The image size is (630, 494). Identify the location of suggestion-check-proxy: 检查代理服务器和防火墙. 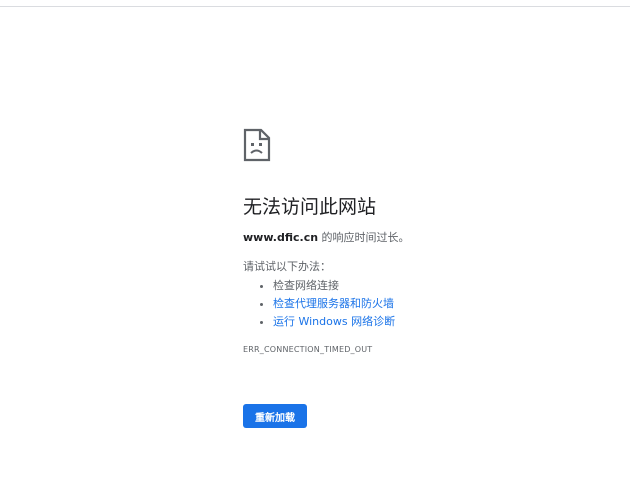
(438, 304).